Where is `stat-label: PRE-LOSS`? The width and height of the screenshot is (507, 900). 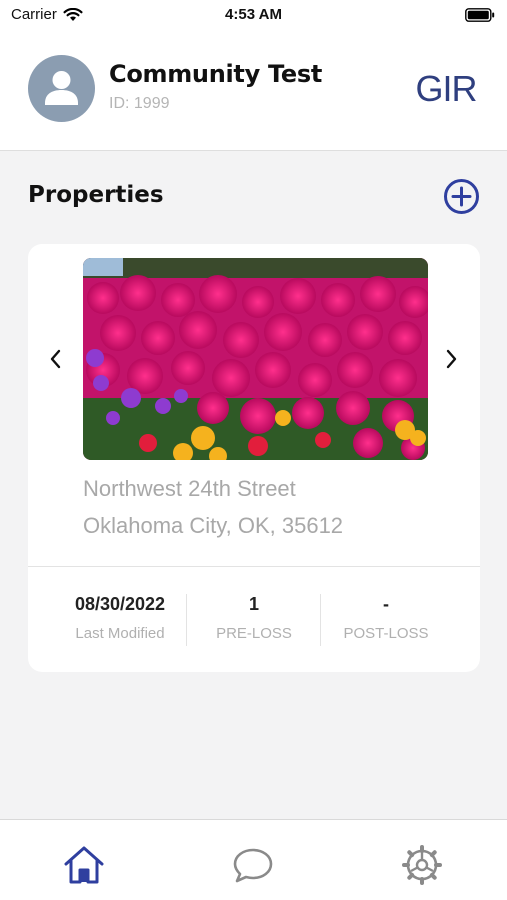
stat-label: PRE-LOSS is located at coordinates (254, 633).